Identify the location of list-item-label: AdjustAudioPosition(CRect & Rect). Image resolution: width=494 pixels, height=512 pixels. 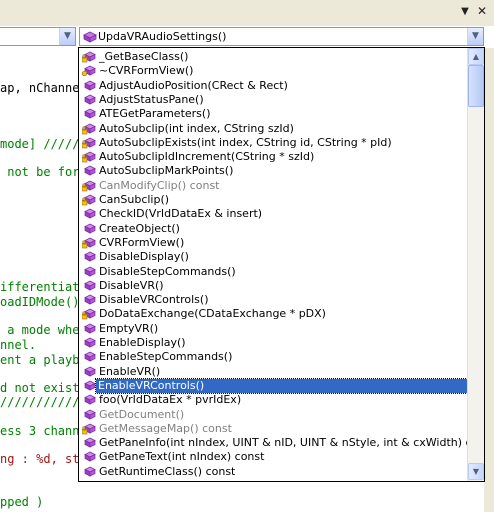
(193, 85).